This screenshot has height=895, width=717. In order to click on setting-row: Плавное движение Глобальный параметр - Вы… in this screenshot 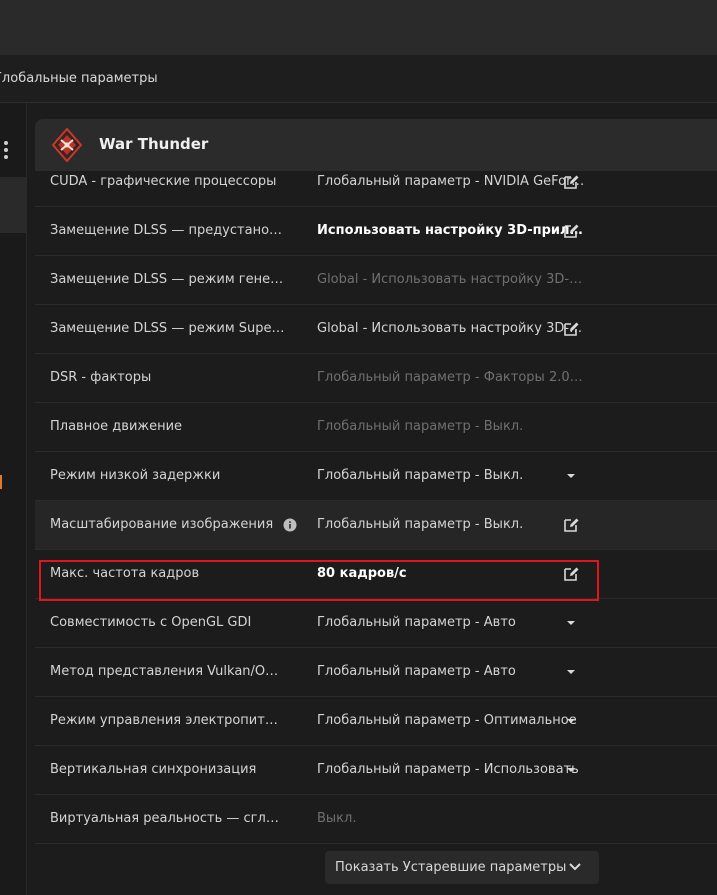, I will do `click(376, 427)`.